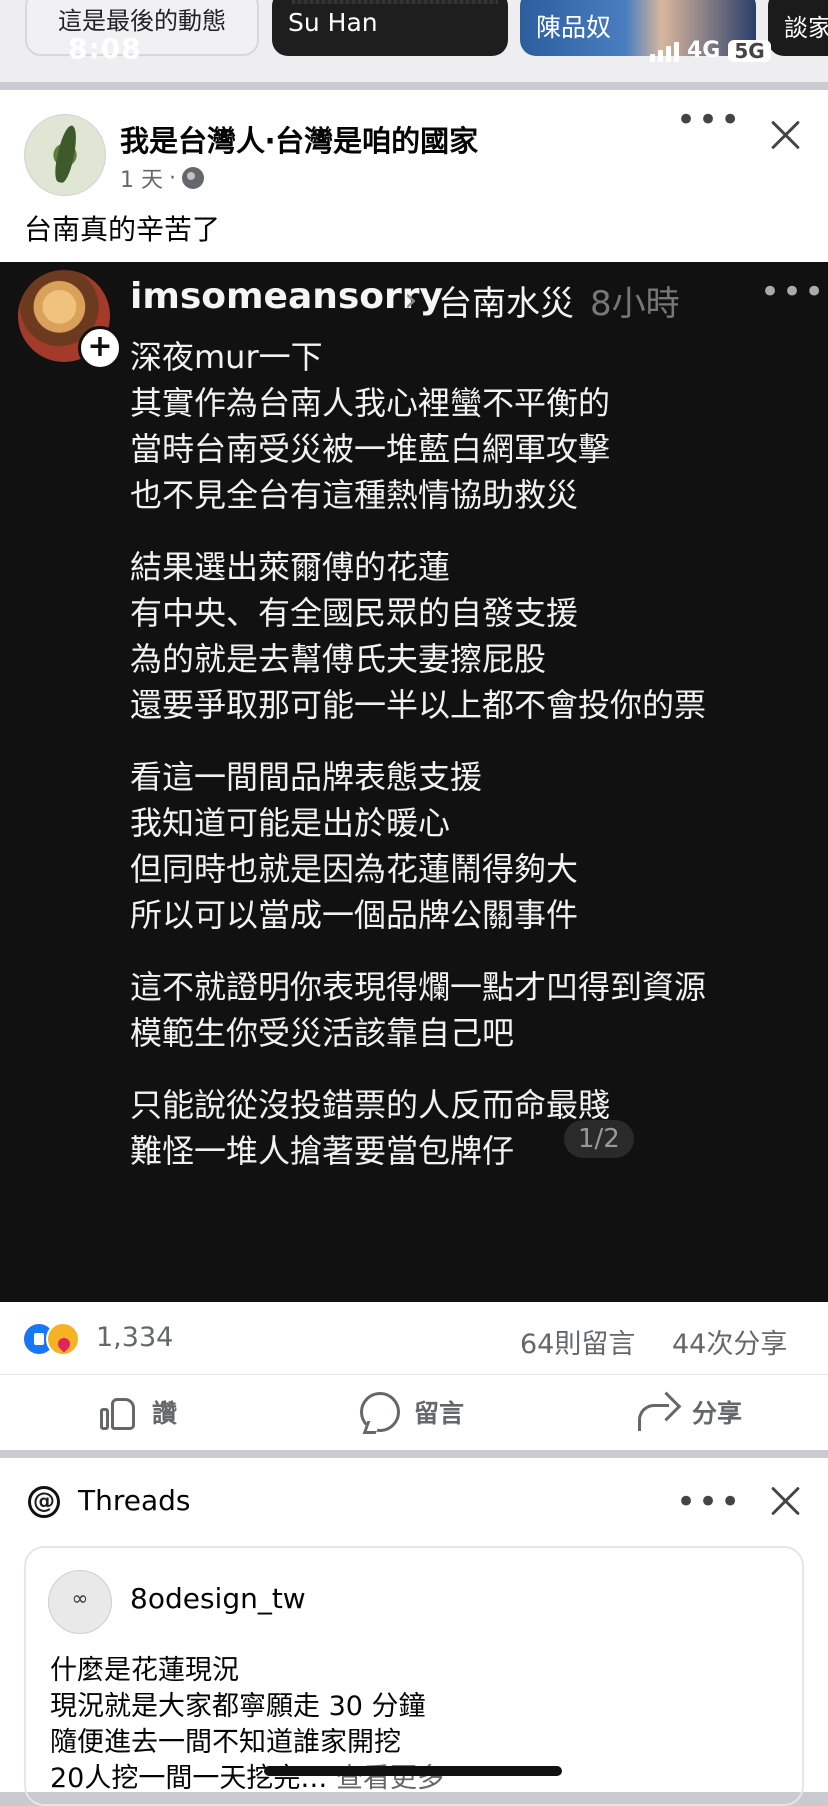  What do you see at coordinates (354, 869) in the screenshot?
I see `embed-text-line: 但同時也就是因為花蓮鬧得夠大` at bounding box center [354, 869].